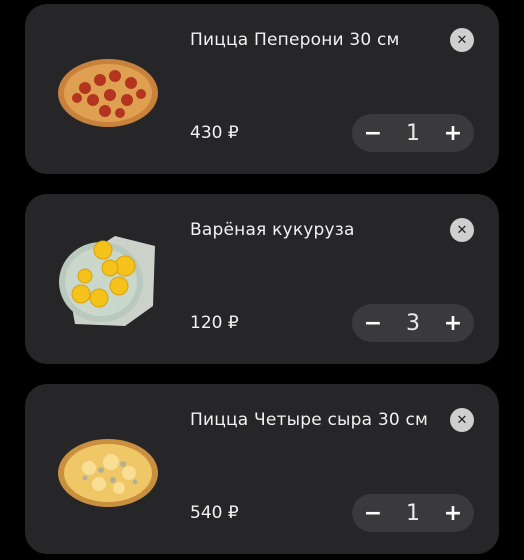 The image size is (524, 560). Describe the element at coordinates (107, 281) in the screenshot. I see `boiled-corn-image` at that location.